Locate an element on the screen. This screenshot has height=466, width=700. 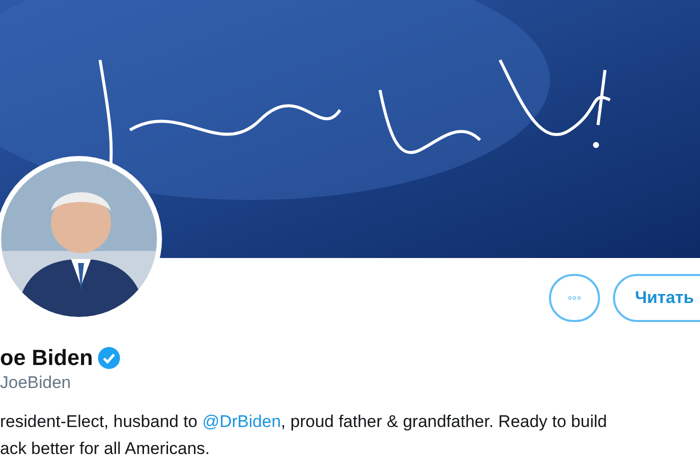
mention-link: @DrBiden is located at coordinates (241, 421).